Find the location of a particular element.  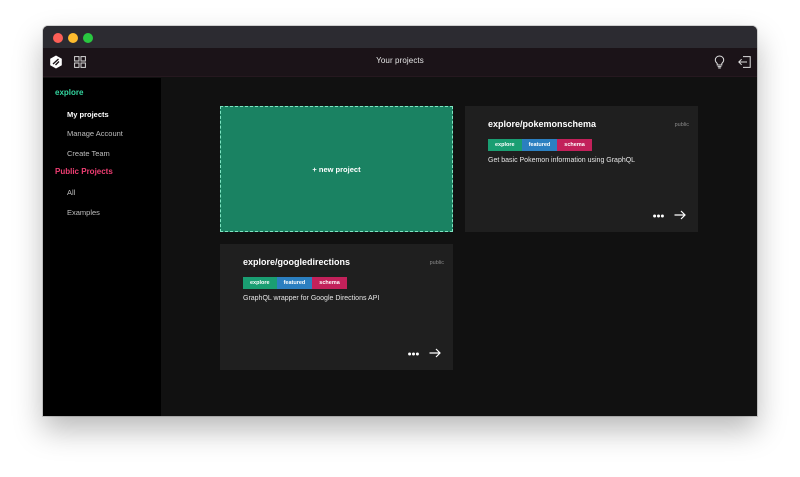

sidebar-heading-explore: explore is located at coordinates (69, 92).